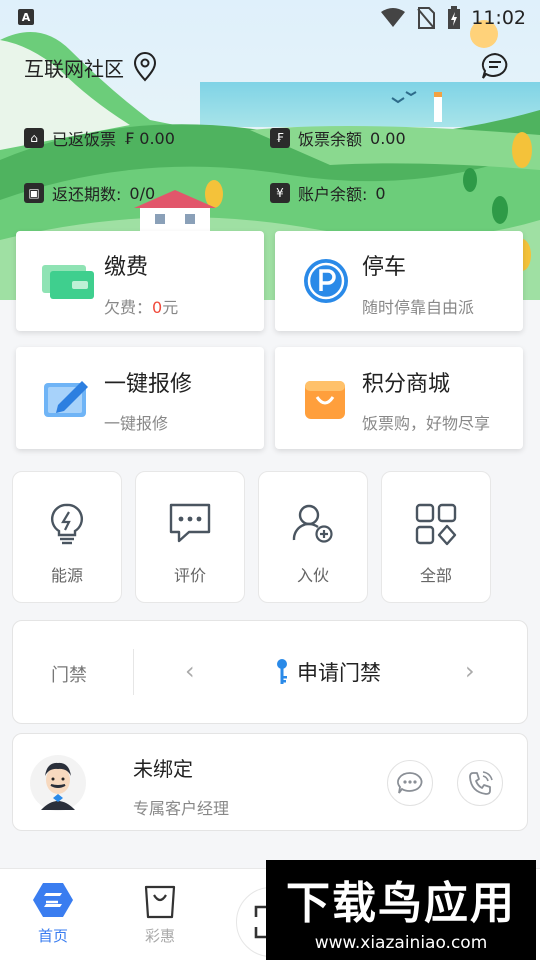  Describe the element at coordinates (34, 138) in the screenshot. I see `home-icon: ⌂` at that location.